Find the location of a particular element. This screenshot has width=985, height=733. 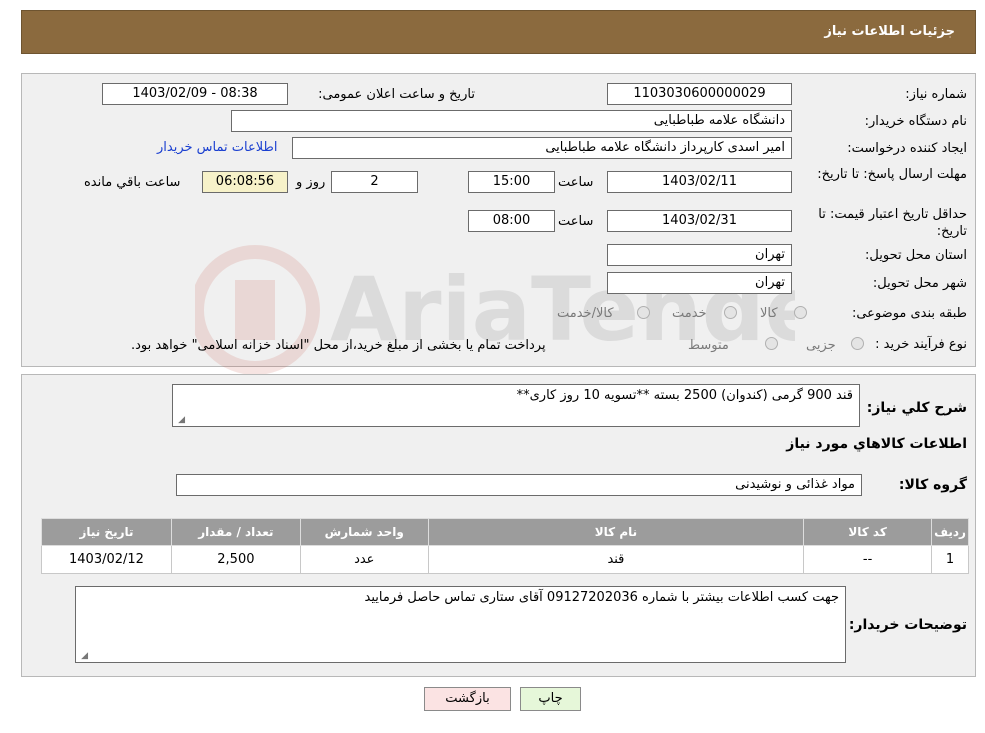

province-label: استان محل تحویل: is located at coordinates (916, 255).